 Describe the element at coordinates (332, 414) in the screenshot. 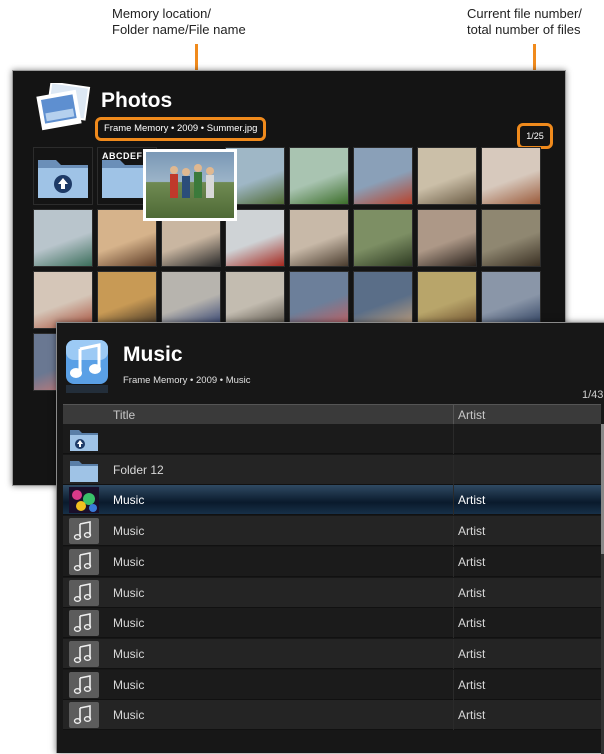

I see `music-table-header: Title Artist` at that location.